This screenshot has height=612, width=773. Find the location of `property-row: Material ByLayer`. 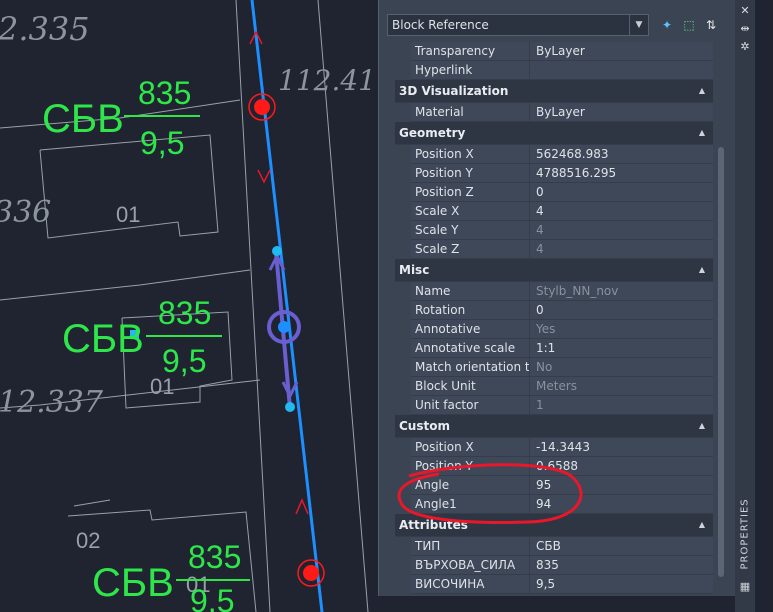

property-row: Material ByLayer is located at coordinates (554, 112).